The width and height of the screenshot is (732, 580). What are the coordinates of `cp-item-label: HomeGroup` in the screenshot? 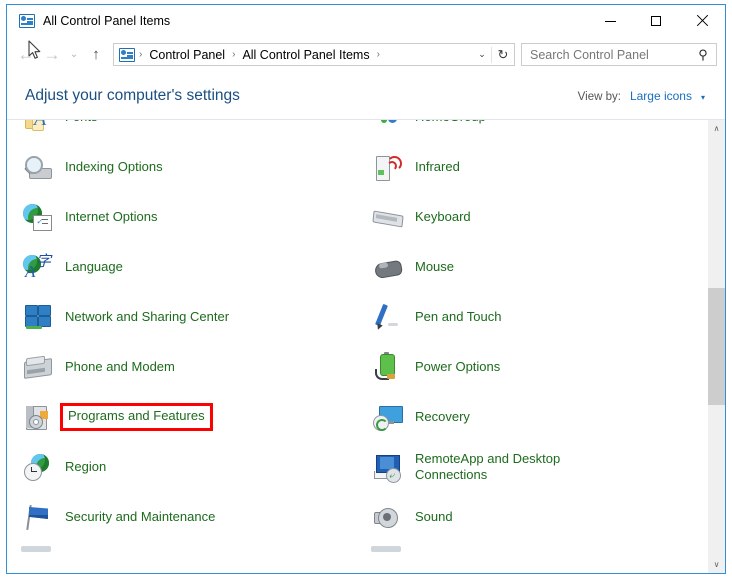 It's located at (450, 122).